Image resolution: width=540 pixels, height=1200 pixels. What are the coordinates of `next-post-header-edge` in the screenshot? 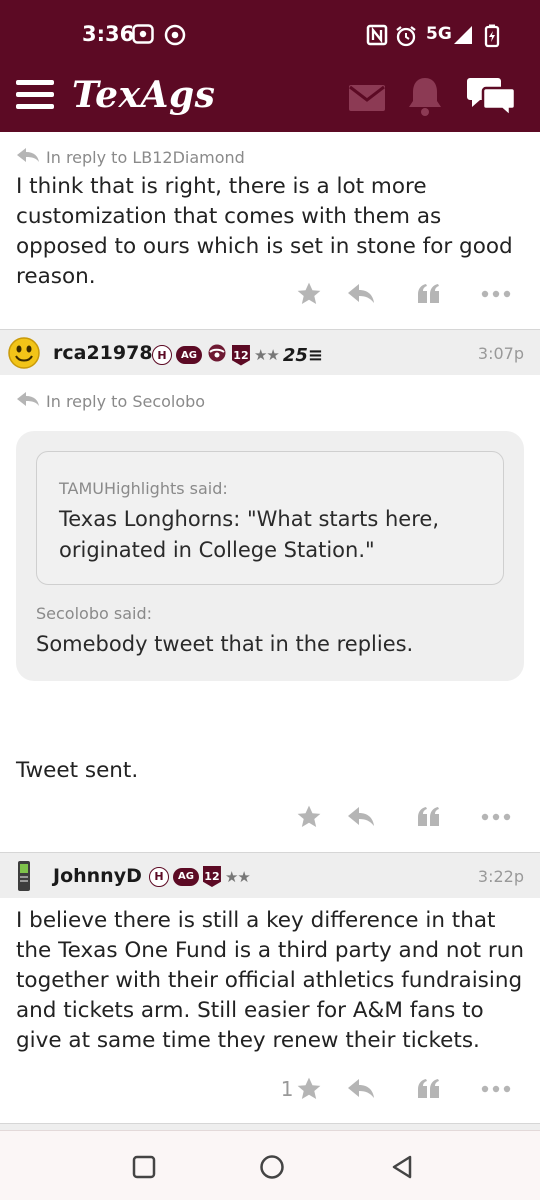 It's located at (270, 1126).